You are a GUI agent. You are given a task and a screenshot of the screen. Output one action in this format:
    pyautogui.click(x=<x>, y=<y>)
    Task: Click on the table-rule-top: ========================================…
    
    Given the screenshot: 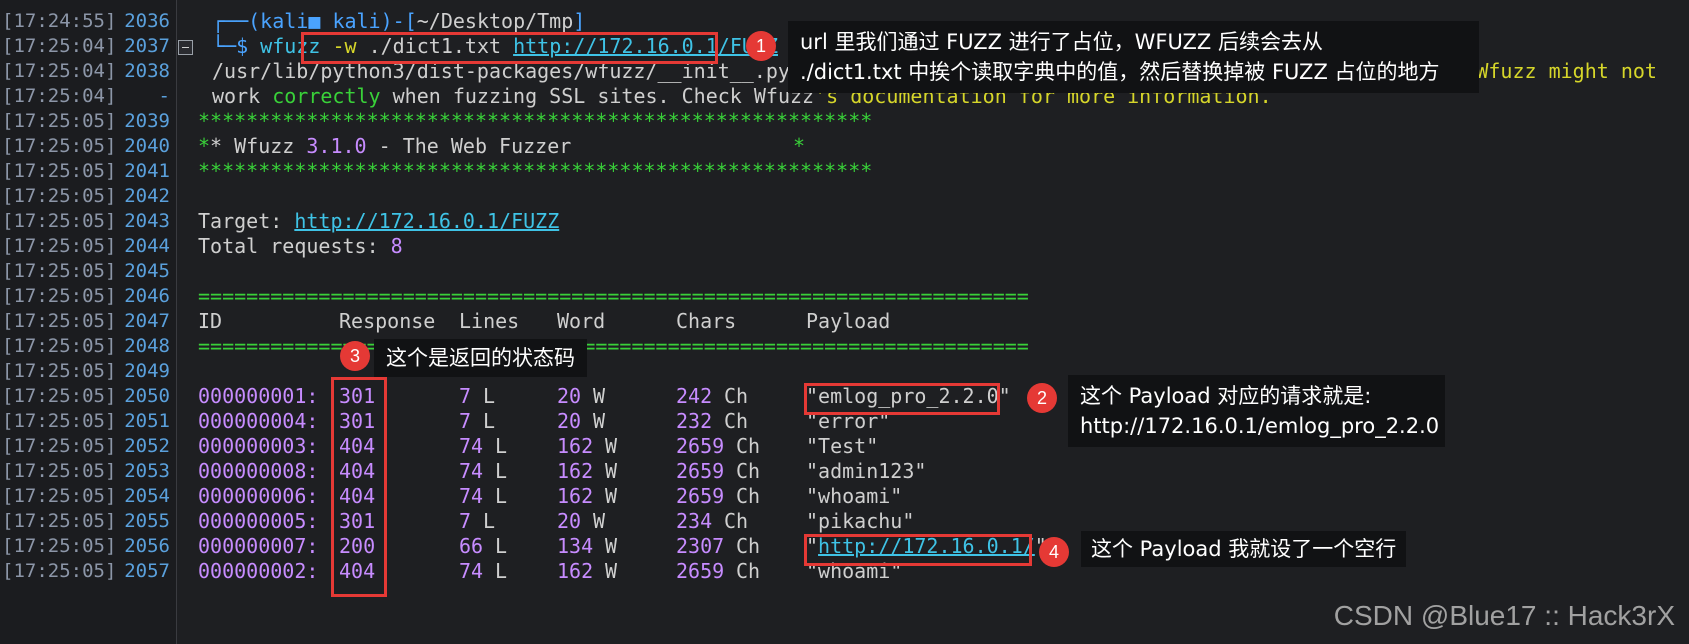 What is the action you would take?
    pyautogui.click(x=613, y=296)
    